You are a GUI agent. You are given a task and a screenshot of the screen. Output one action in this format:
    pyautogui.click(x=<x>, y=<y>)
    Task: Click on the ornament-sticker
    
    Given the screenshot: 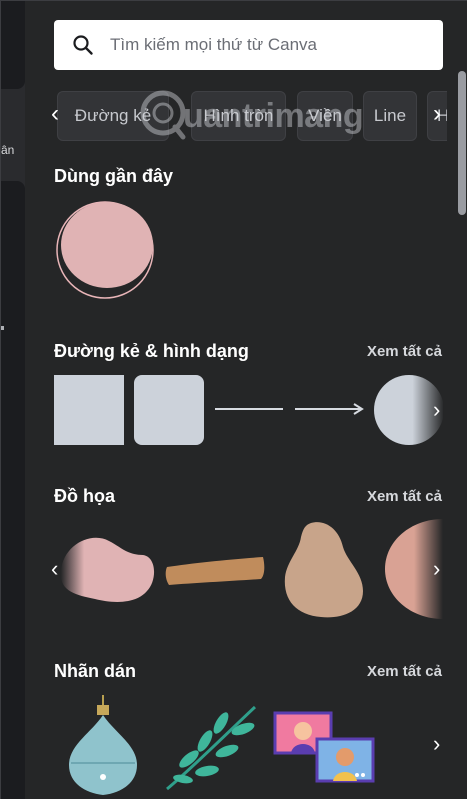 What is the action you would take?
    pyautogui.click(x=103, y=745)
    